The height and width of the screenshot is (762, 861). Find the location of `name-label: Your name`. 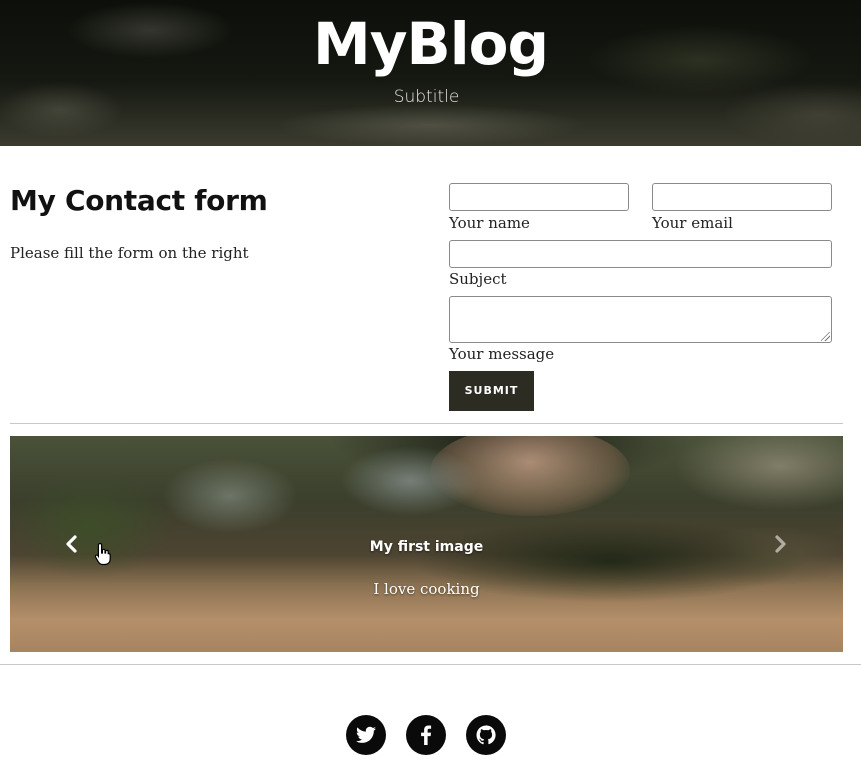

name-label: Your name is located at coordinates (489, 223).